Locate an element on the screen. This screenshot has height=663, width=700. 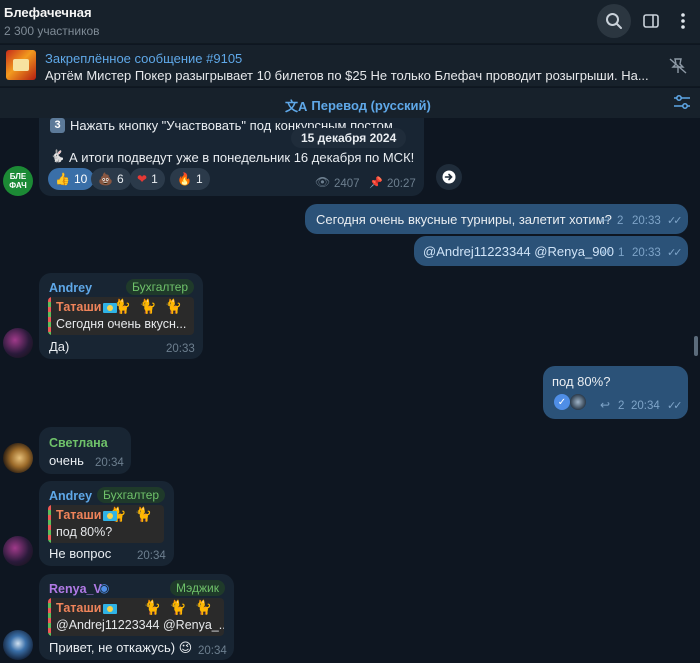
avatar-renya is located at coordinates (18, 645).